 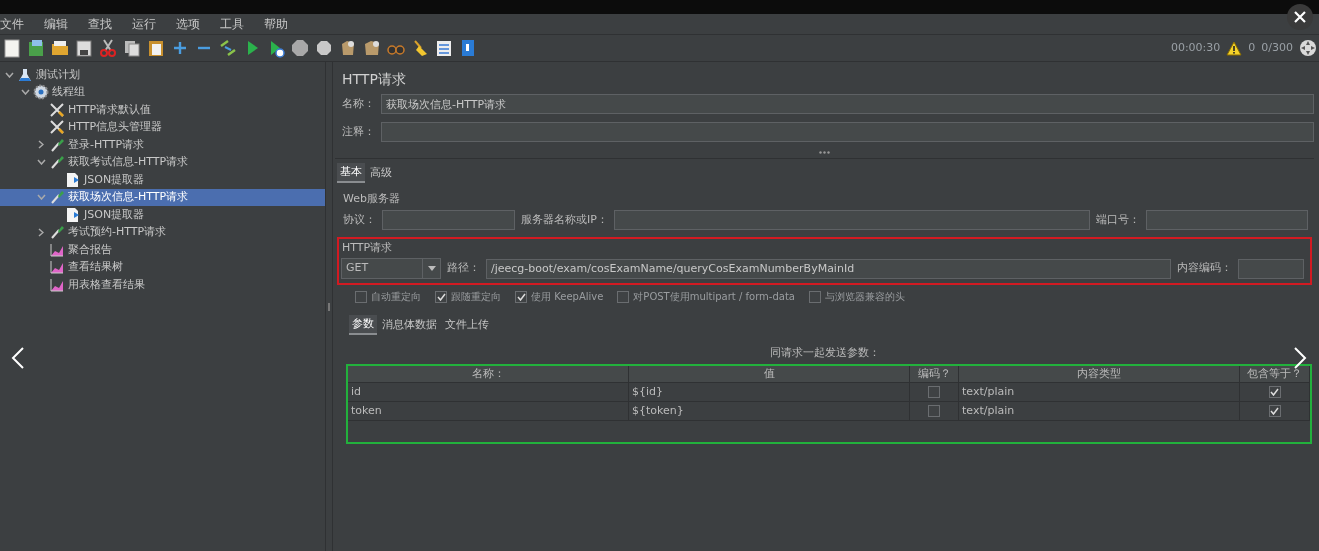 I want to click on field-label: 协议：, so click(x=359, y=219).